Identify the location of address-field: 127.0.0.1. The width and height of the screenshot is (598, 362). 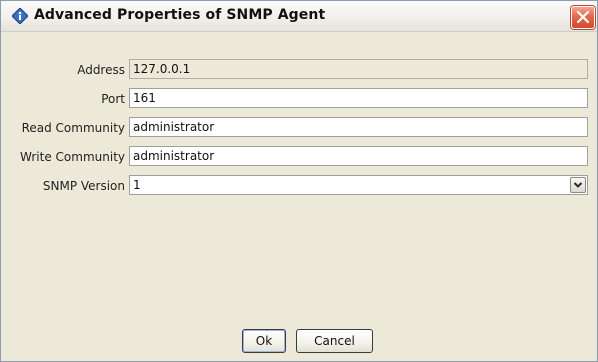
(358, 69).